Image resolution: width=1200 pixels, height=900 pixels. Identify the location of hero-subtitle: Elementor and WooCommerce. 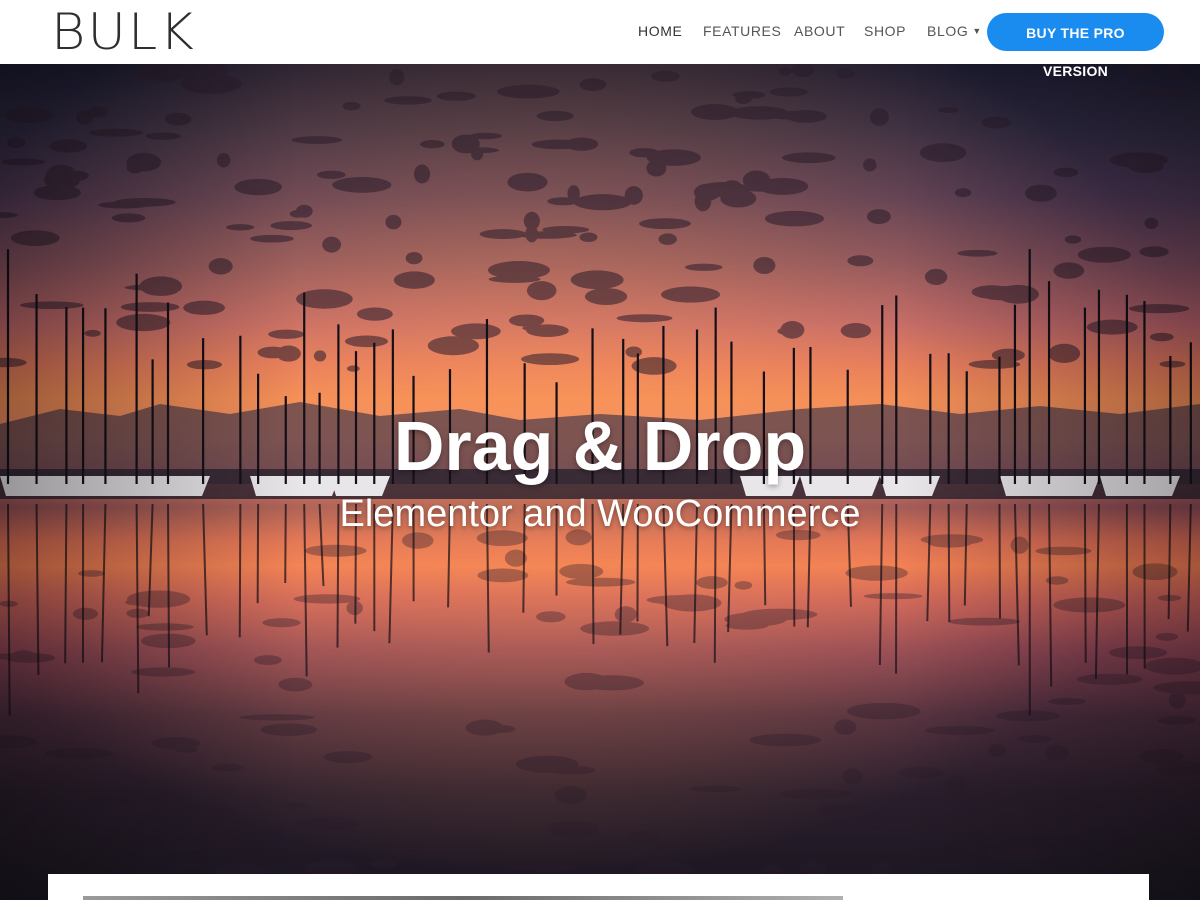
(600, 514).